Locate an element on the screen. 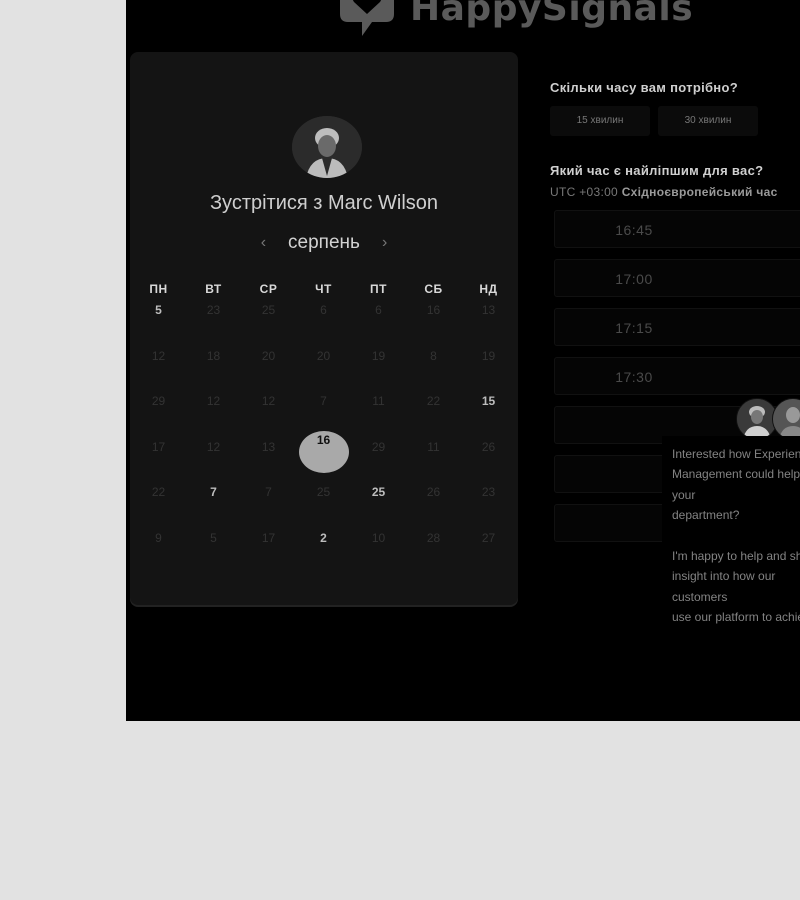  weekday-header: ПН ВТ СР ЧТ ПТ СБ НД is located at coordinates (324, 289).